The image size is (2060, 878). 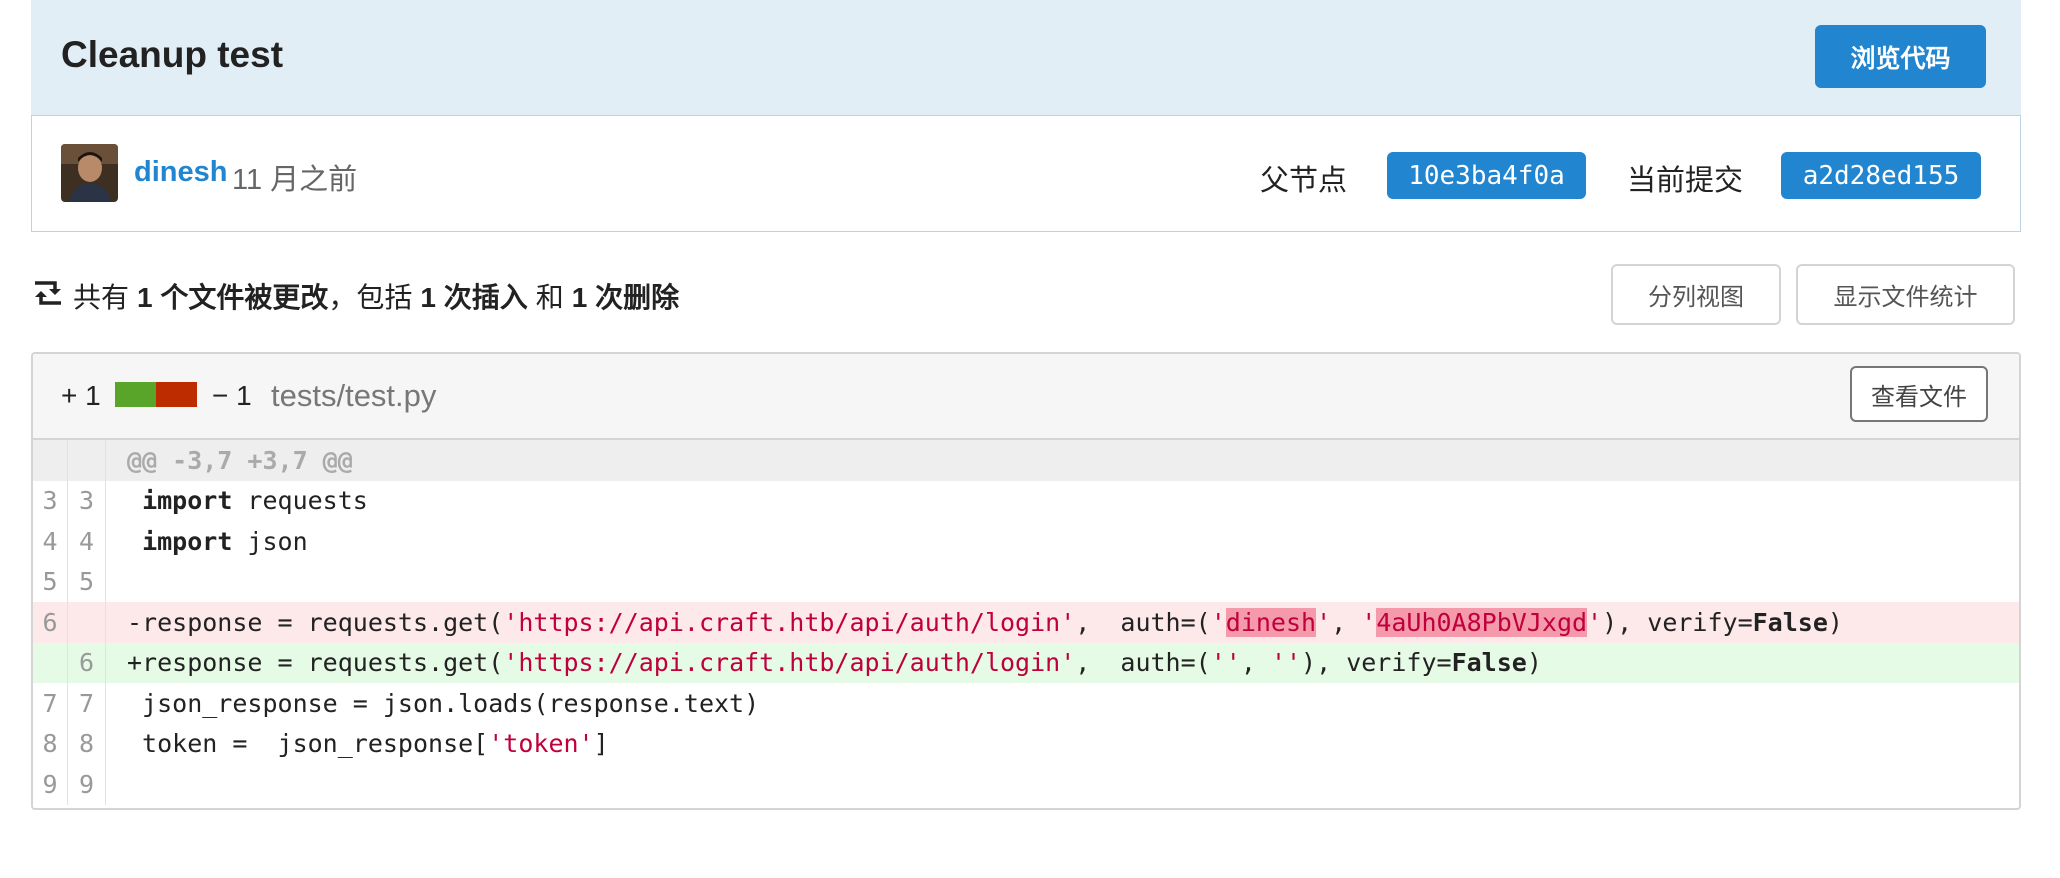 What do you see at coordinates (1026, 743) in the screenshot?
I see `diff-row: 8 8 token = json_response['token']` at bounding box center [1026, 743].